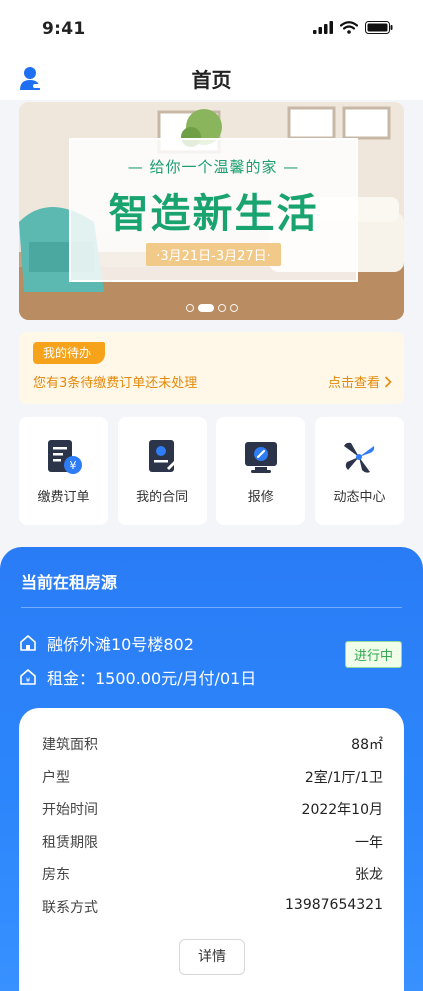  Describe the element at coordinates (70, 908) in the screenshot. I see `detail-key: 联系方式` at that location.